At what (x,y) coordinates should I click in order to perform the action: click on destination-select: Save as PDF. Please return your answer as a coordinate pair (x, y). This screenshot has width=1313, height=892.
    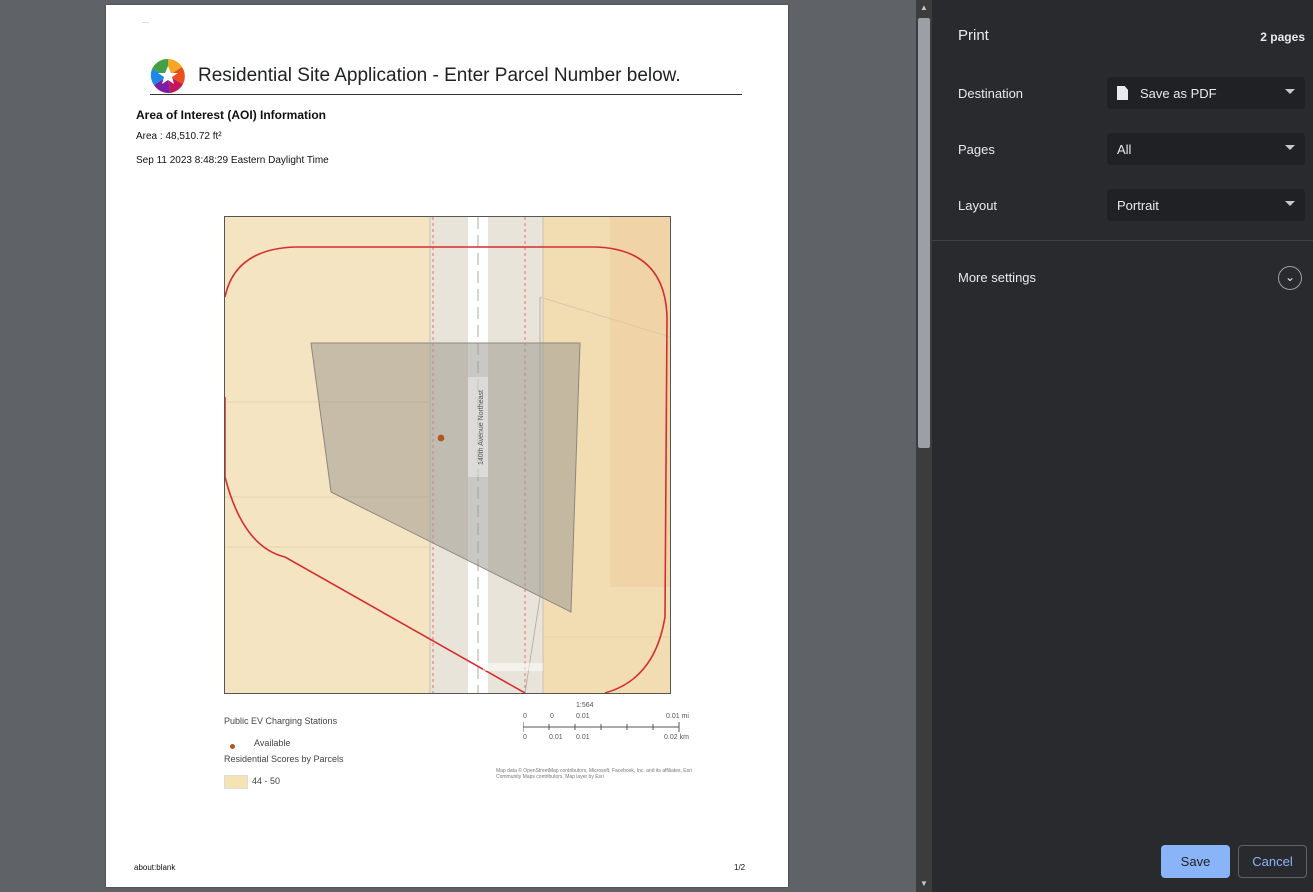
    Looking at the image, I should click on (1206, 93).